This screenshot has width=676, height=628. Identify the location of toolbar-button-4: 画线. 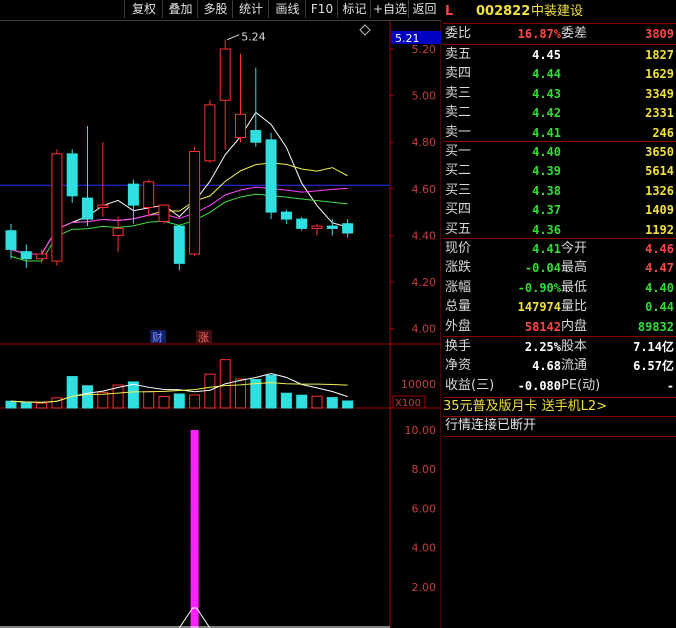
(287, 9).